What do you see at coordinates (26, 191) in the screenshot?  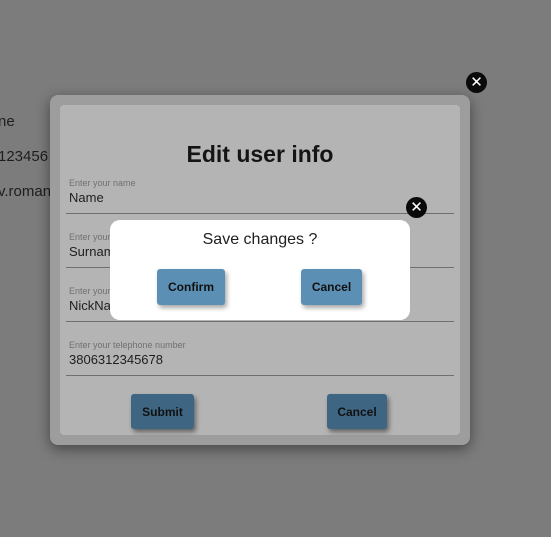 I see `background-text-line: v.roman` at bounding box center [26, 191].